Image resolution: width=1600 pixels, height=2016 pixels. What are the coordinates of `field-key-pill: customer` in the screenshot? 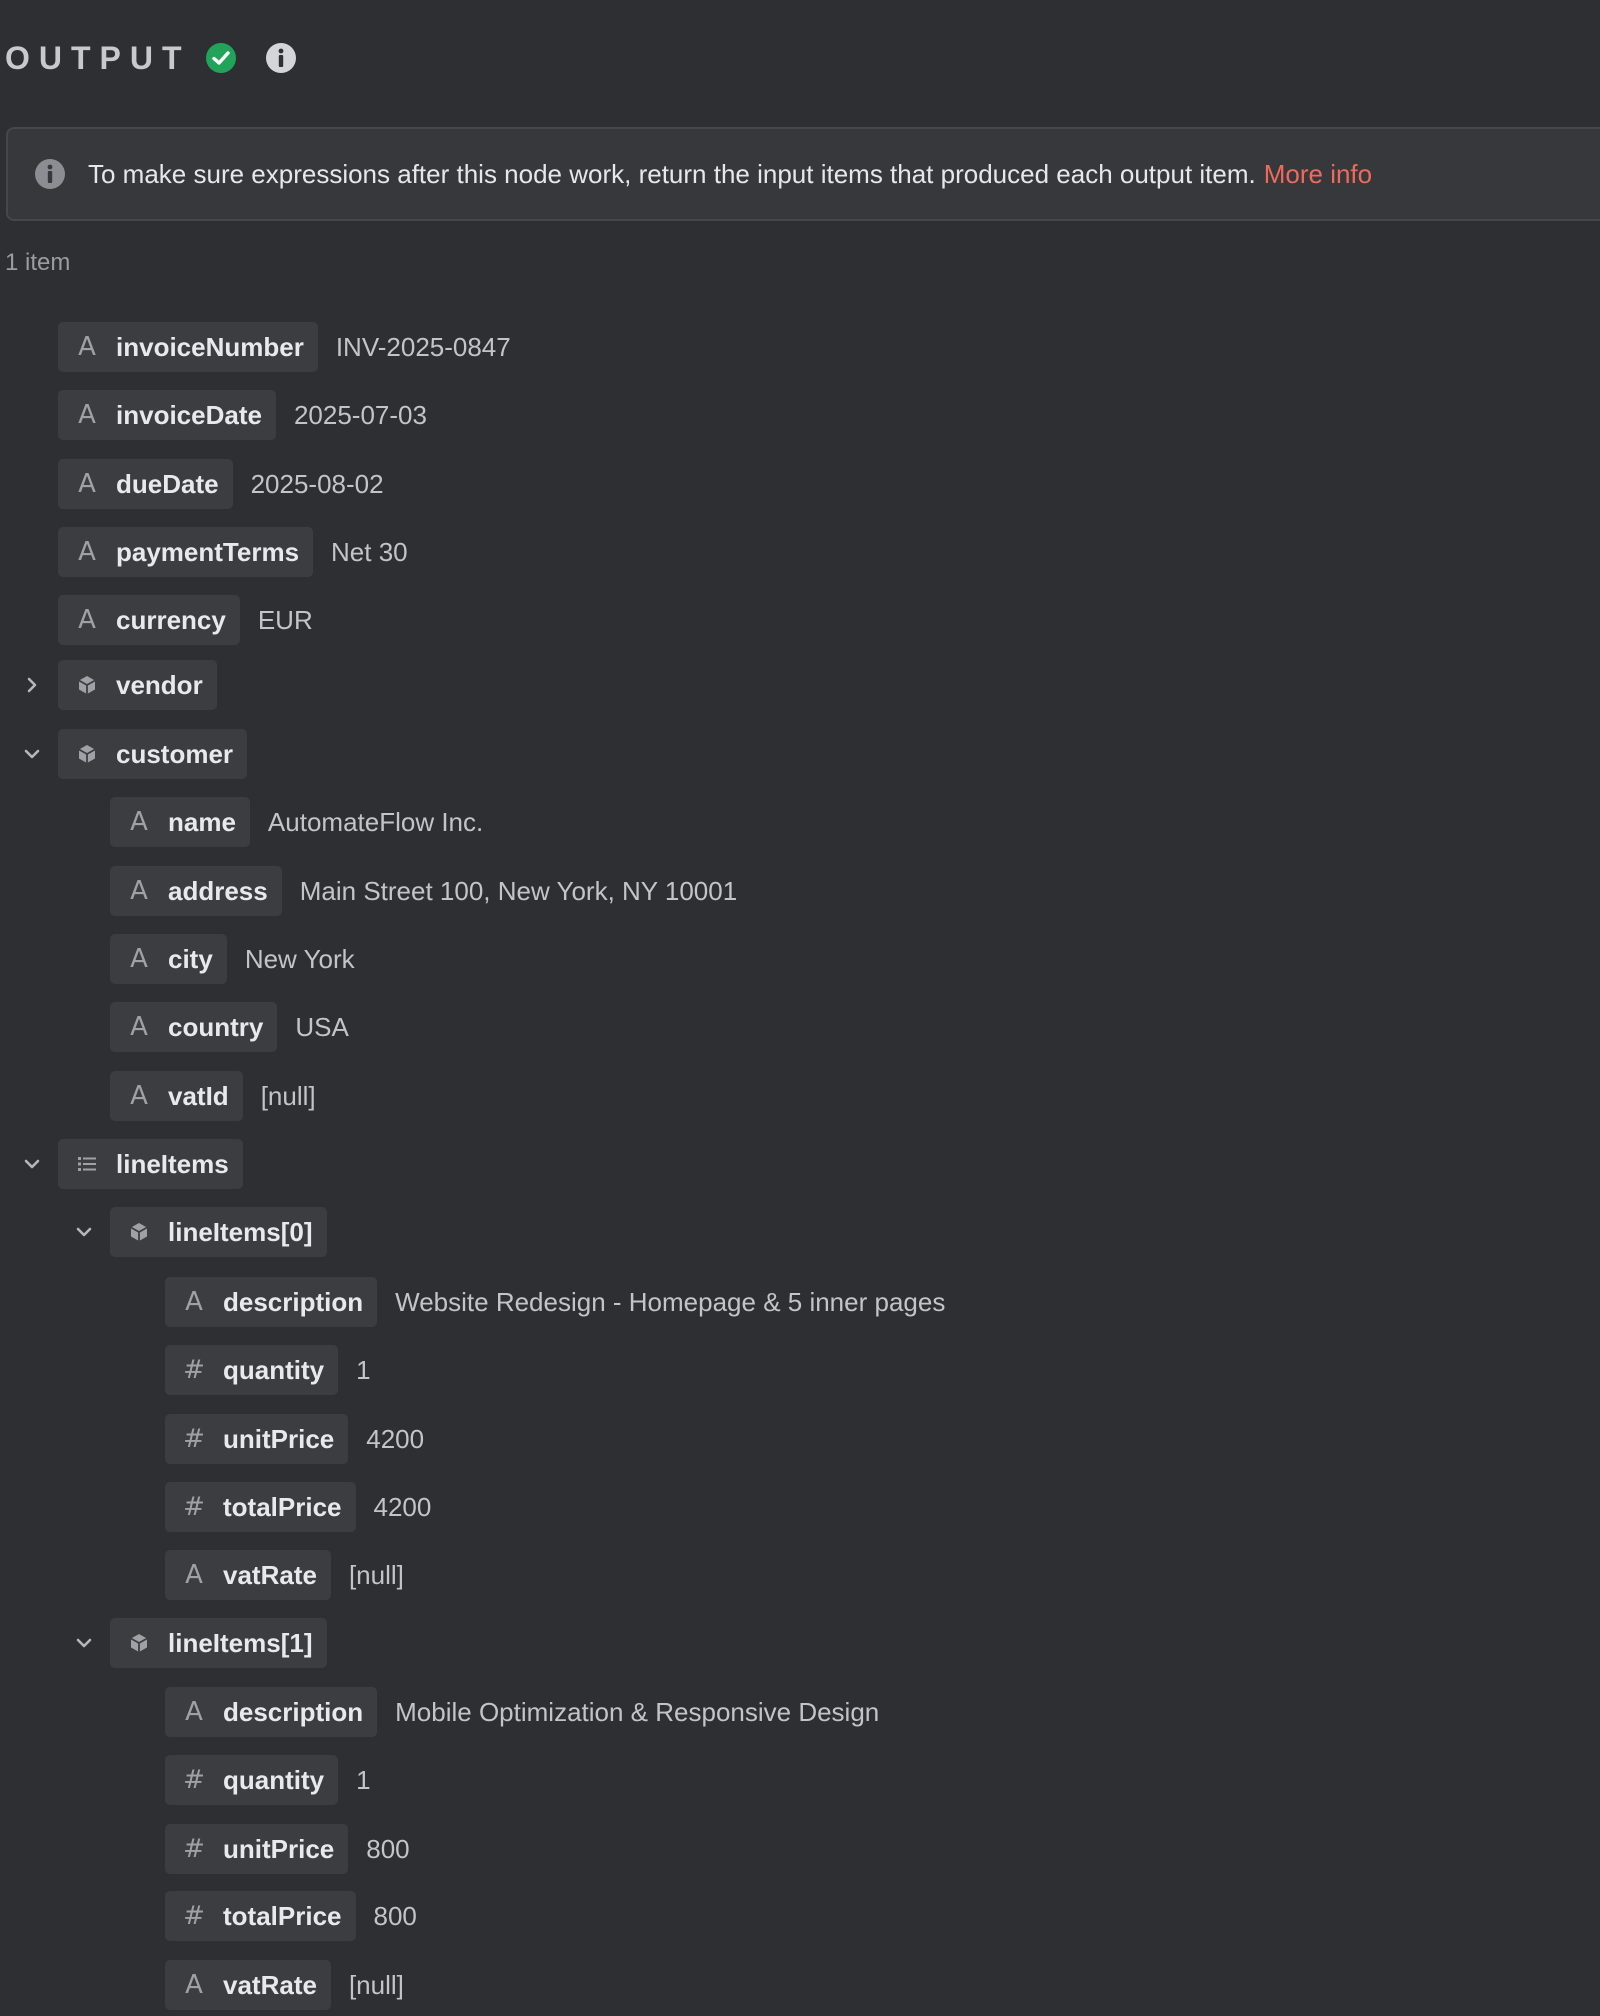 It's located at (153, 754).